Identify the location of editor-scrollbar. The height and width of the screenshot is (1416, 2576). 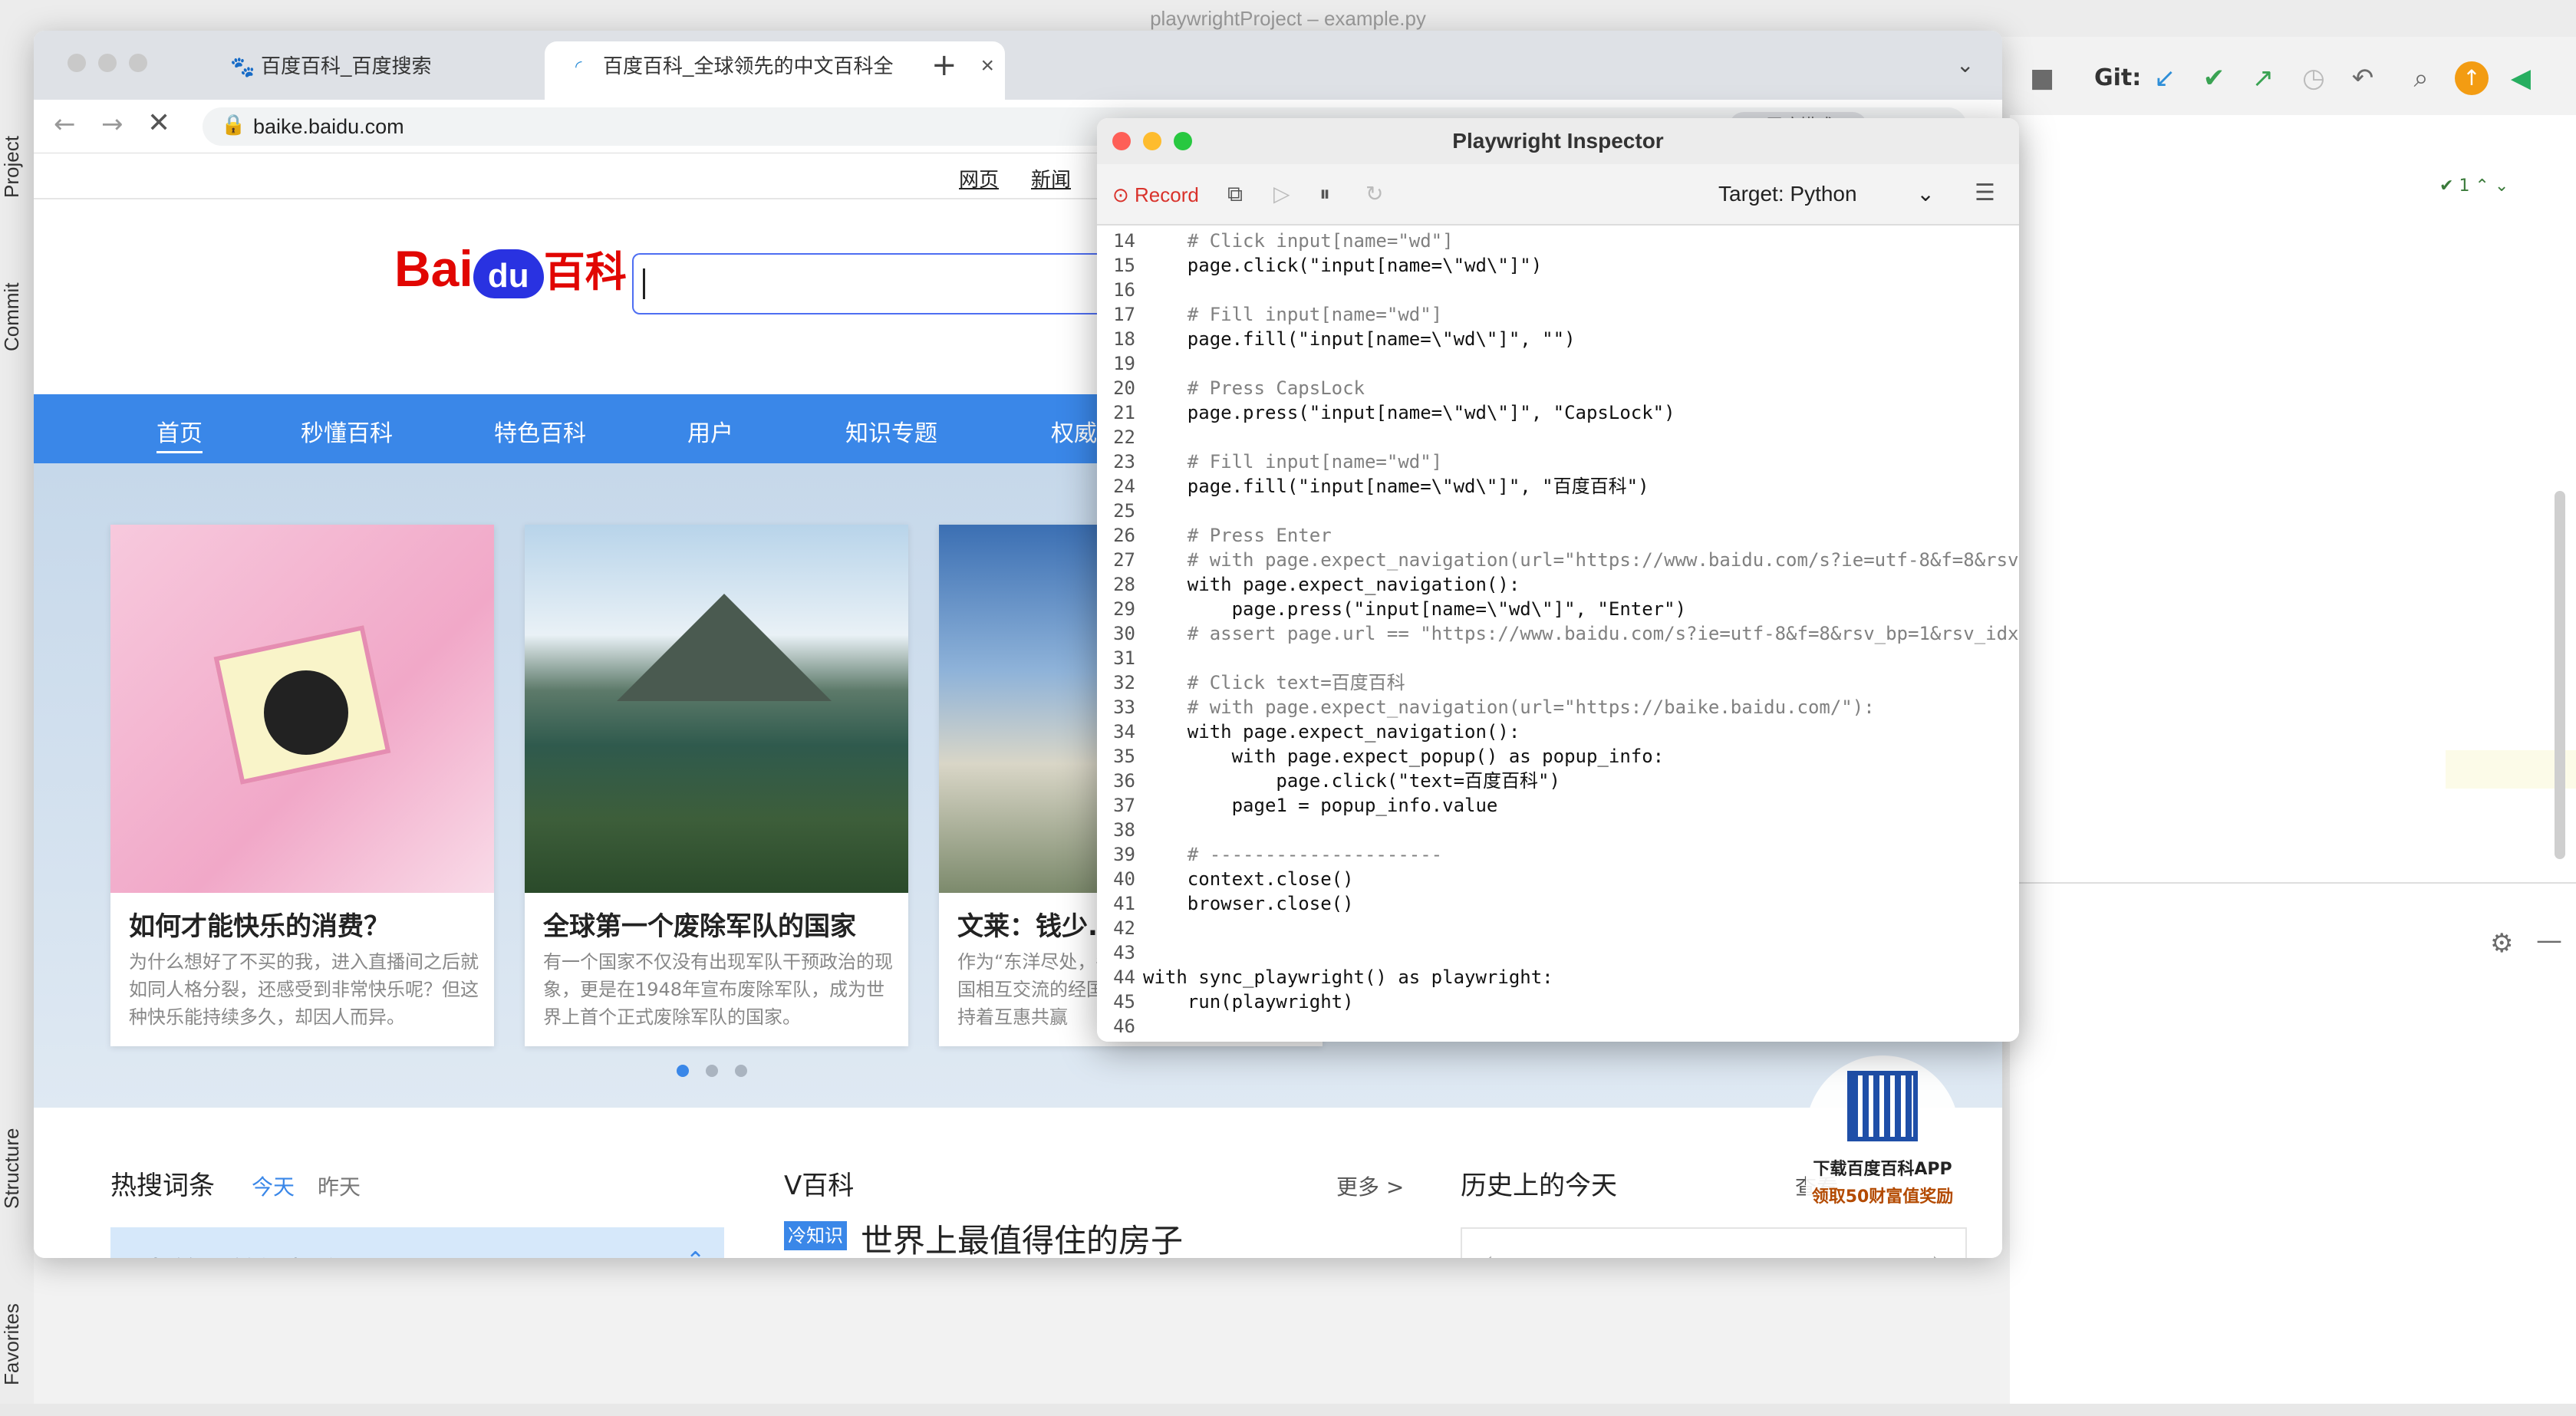
(2560, 675).